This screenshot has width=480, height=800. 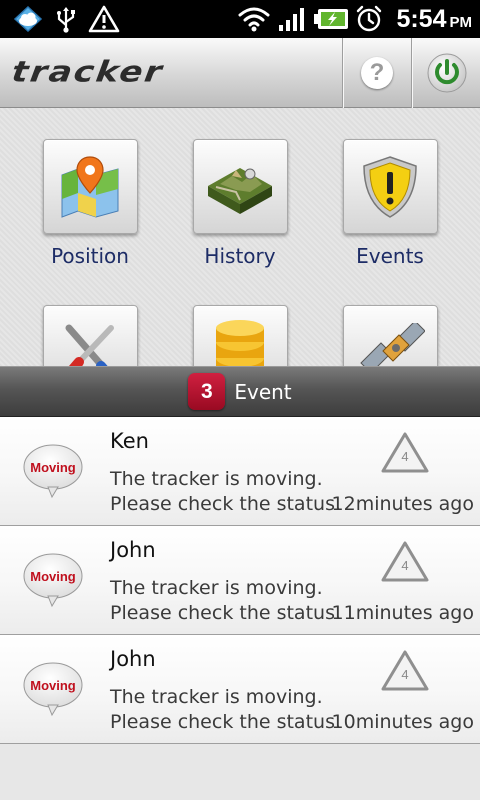 What do you see at coordinates (89, 345) in the screenshot?
I see `tools-icon` at bounding box center [89, 345].